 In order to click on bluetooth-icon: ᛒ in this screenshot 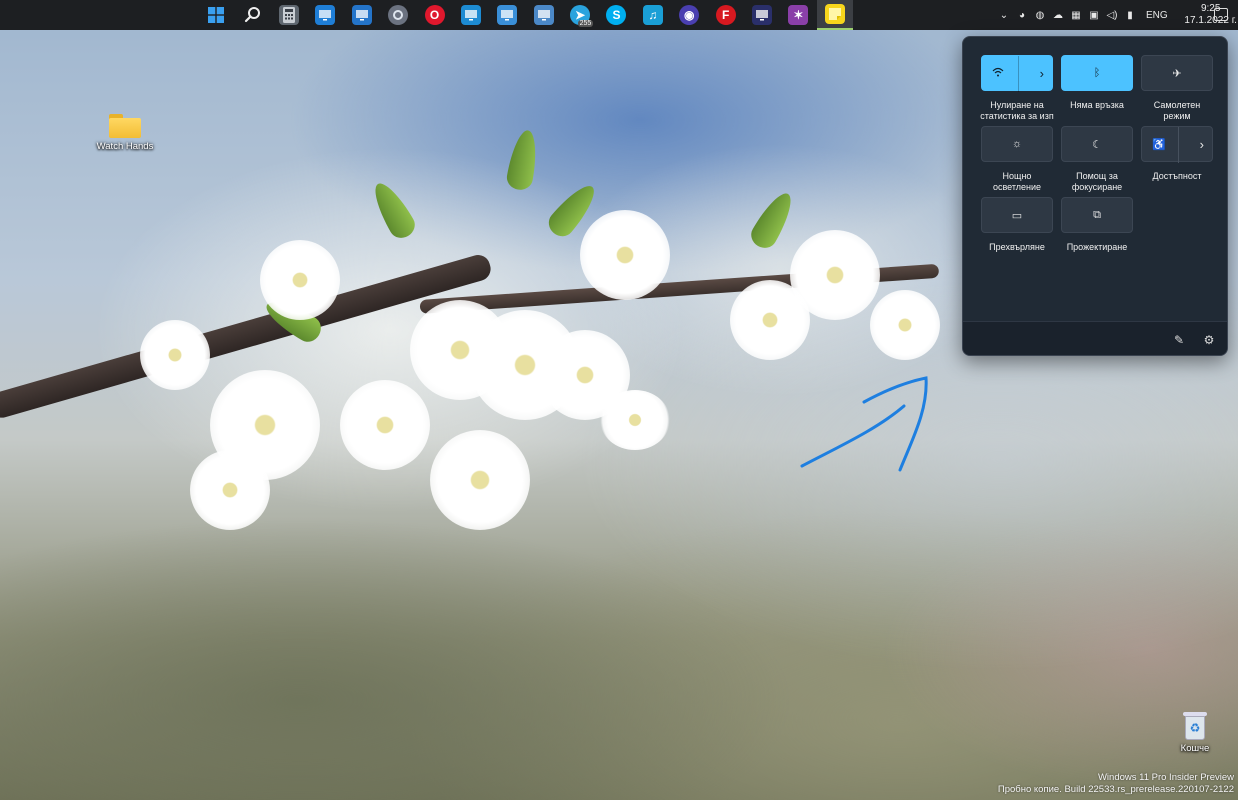, I will do `click(1097, 73)`.